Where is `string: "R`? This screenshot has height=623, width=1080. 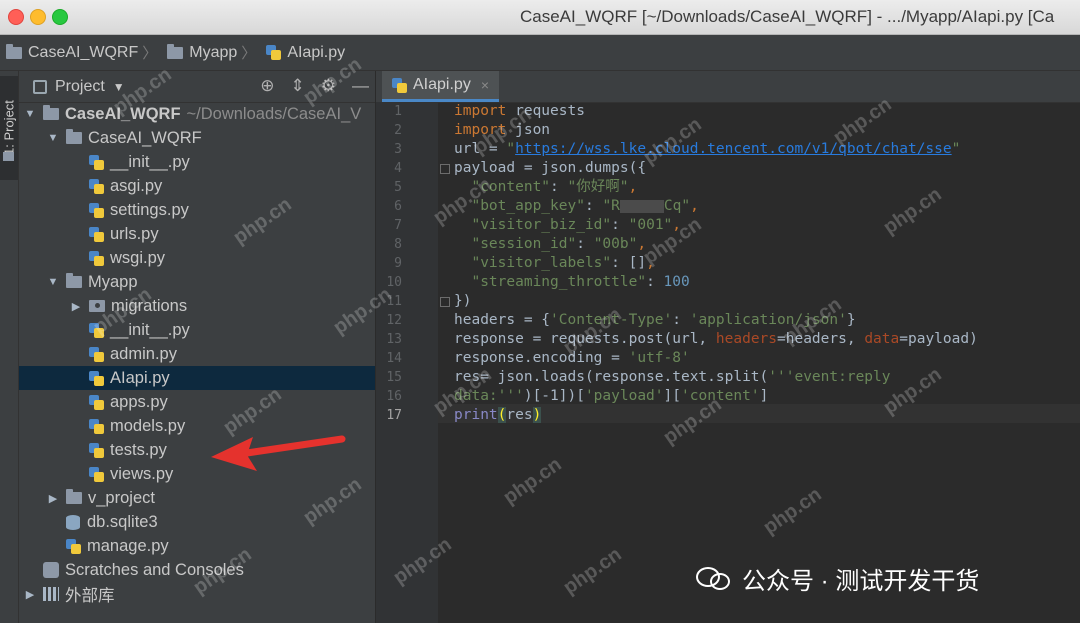 string: "R is located at coordinates (611, 206).